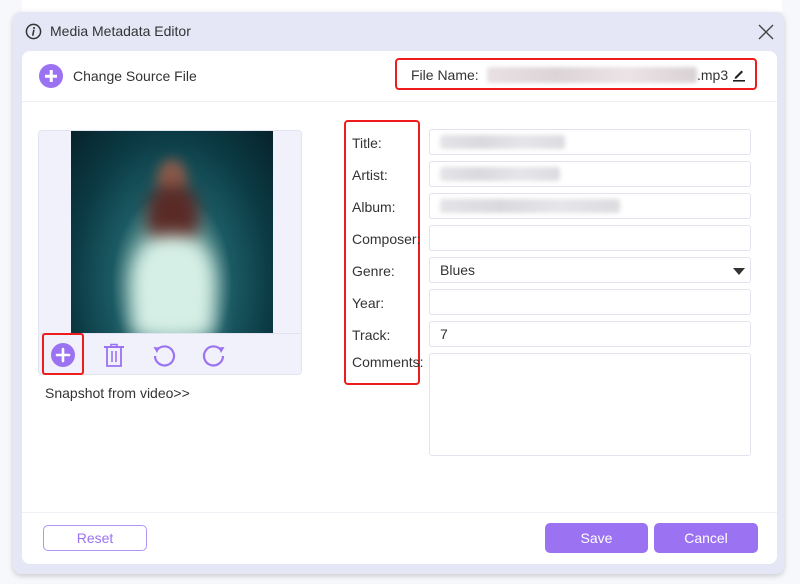  Describe the element at coordinates (367, 143) in the screenshot. I see `title-label: Title:` at that location.